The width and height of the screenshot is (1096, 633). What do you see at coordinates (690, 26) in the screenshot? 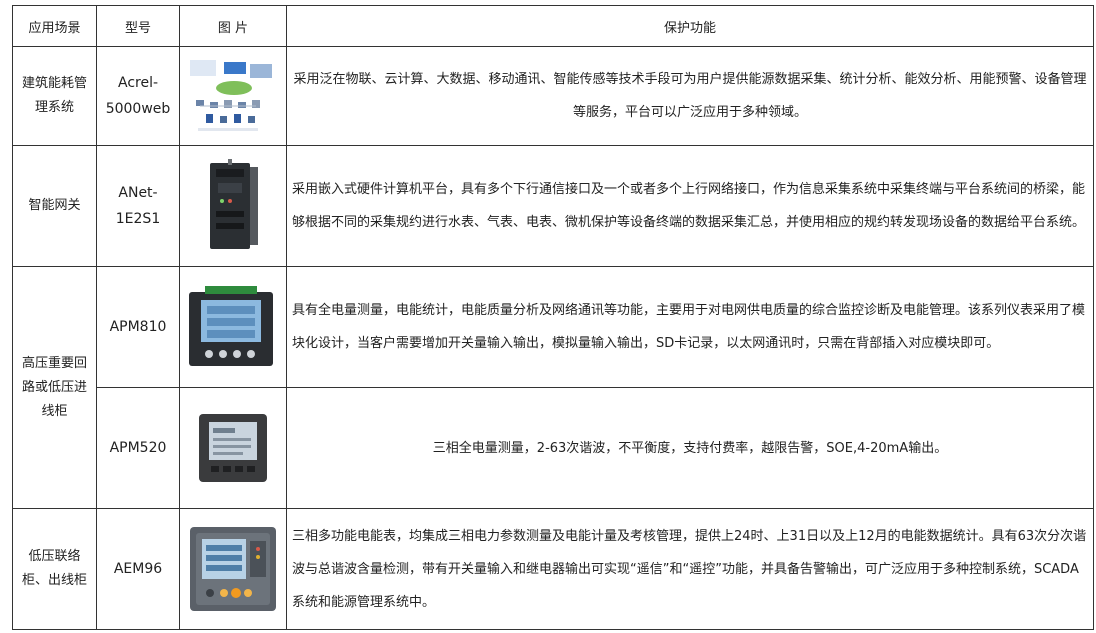
I see `header-function: 保护功能` at bounding box center [690, 26].